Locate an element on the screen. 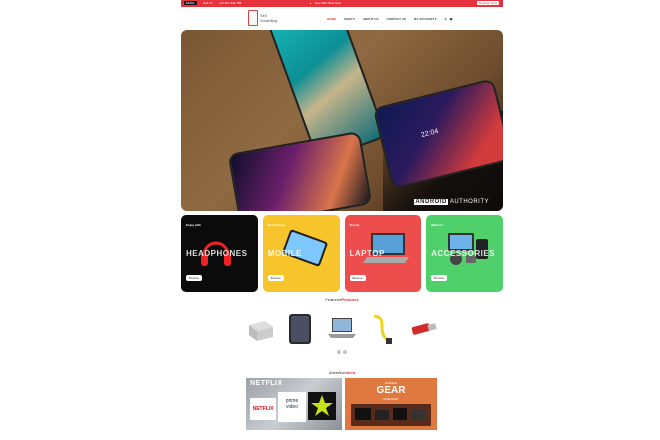 The height and width of the screenshot is (440, 660). contact-info: EMAIL Call Us +00 567 234 789 is located at coordinates (212, 3).